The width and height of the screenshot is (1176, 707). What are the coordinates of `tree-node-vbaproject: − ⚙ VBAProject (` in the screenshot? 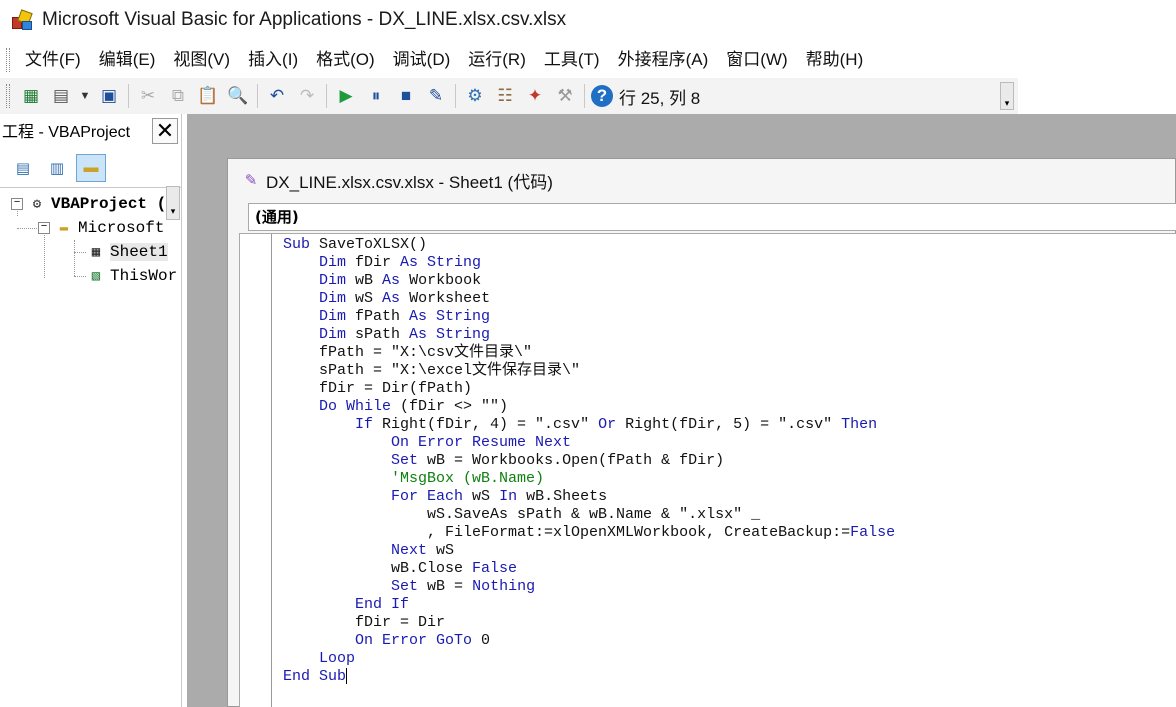 It's located at (88, 204).